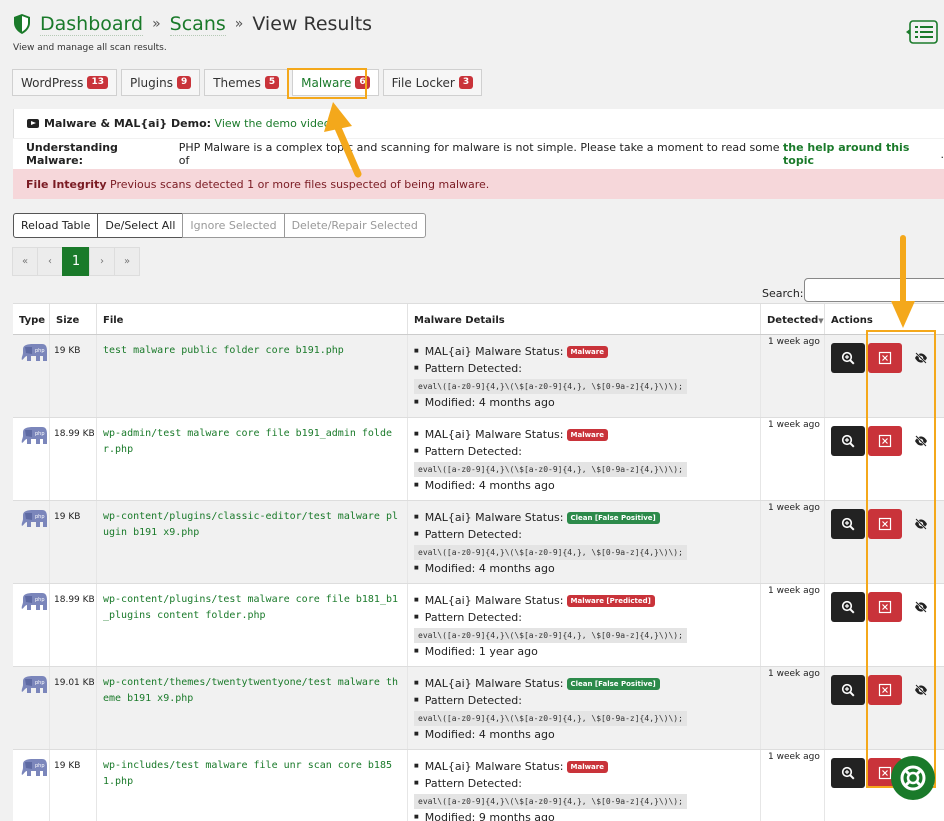 This screenshot has width=944, height=821. What do you see at coordinates (140, 225) in the screenshot?
I see `deselect-all-button: De/Select All` at bounding box center [140, 225].